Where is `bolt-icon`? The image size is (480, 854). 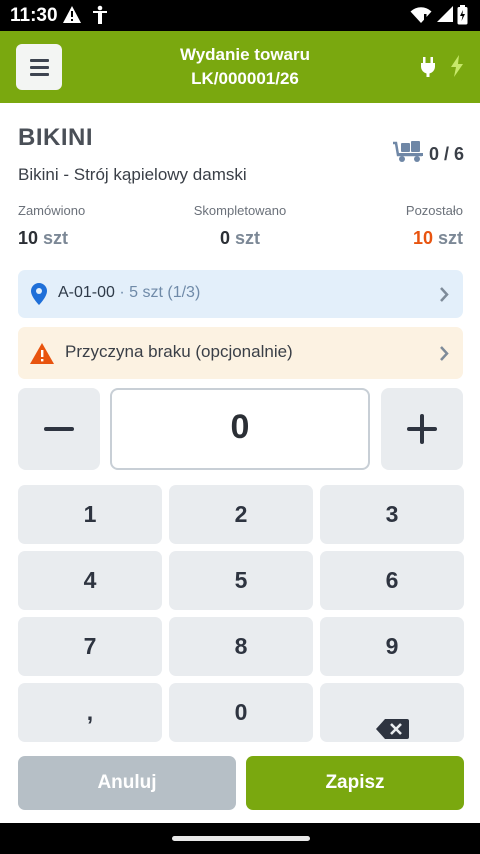 bolt-icon is located at coordinates (457, 68).